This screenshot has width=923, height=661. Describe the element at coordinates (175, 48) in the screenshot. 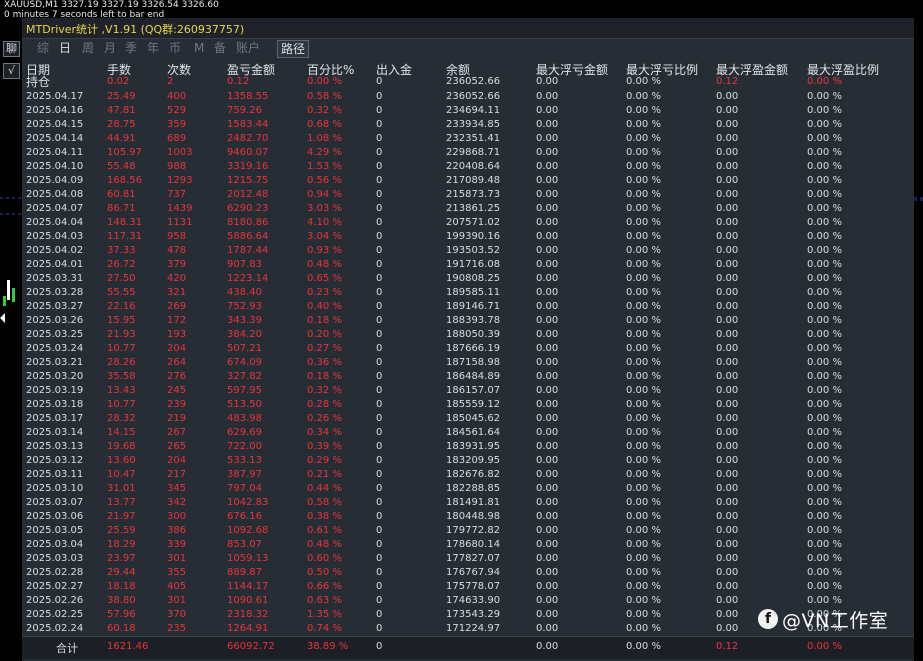

I see `tab-currency: 币` at that location.